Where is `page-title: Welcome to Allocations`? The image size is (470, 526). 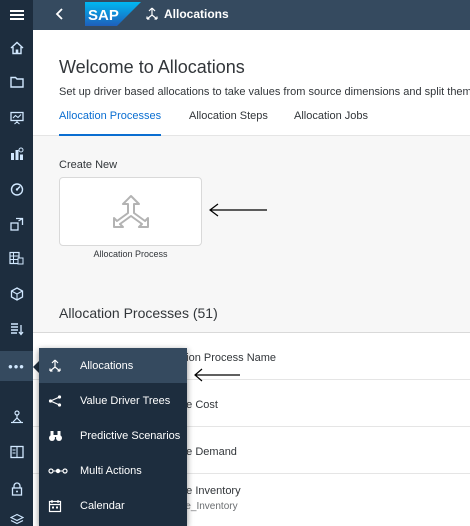 page-title: Welcome to Allocations is located at coordinates (152, 67).